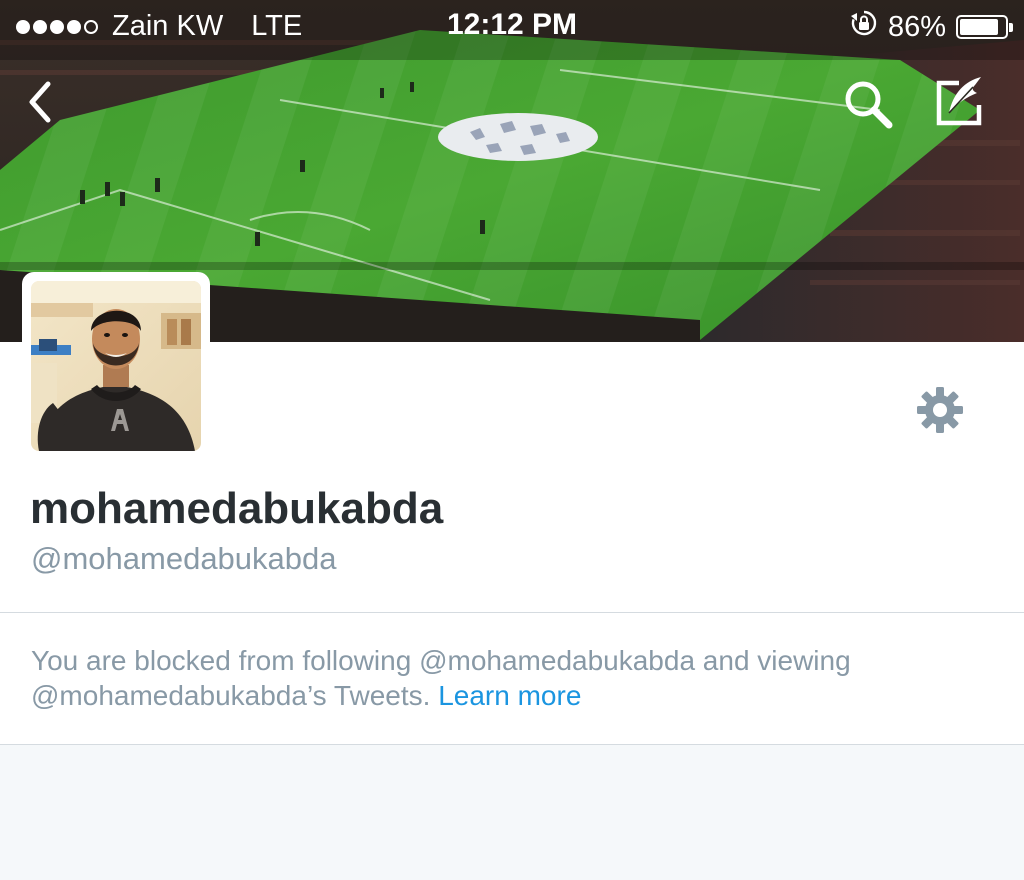  I want to click on back-chevron-icon, so click(40, 102).